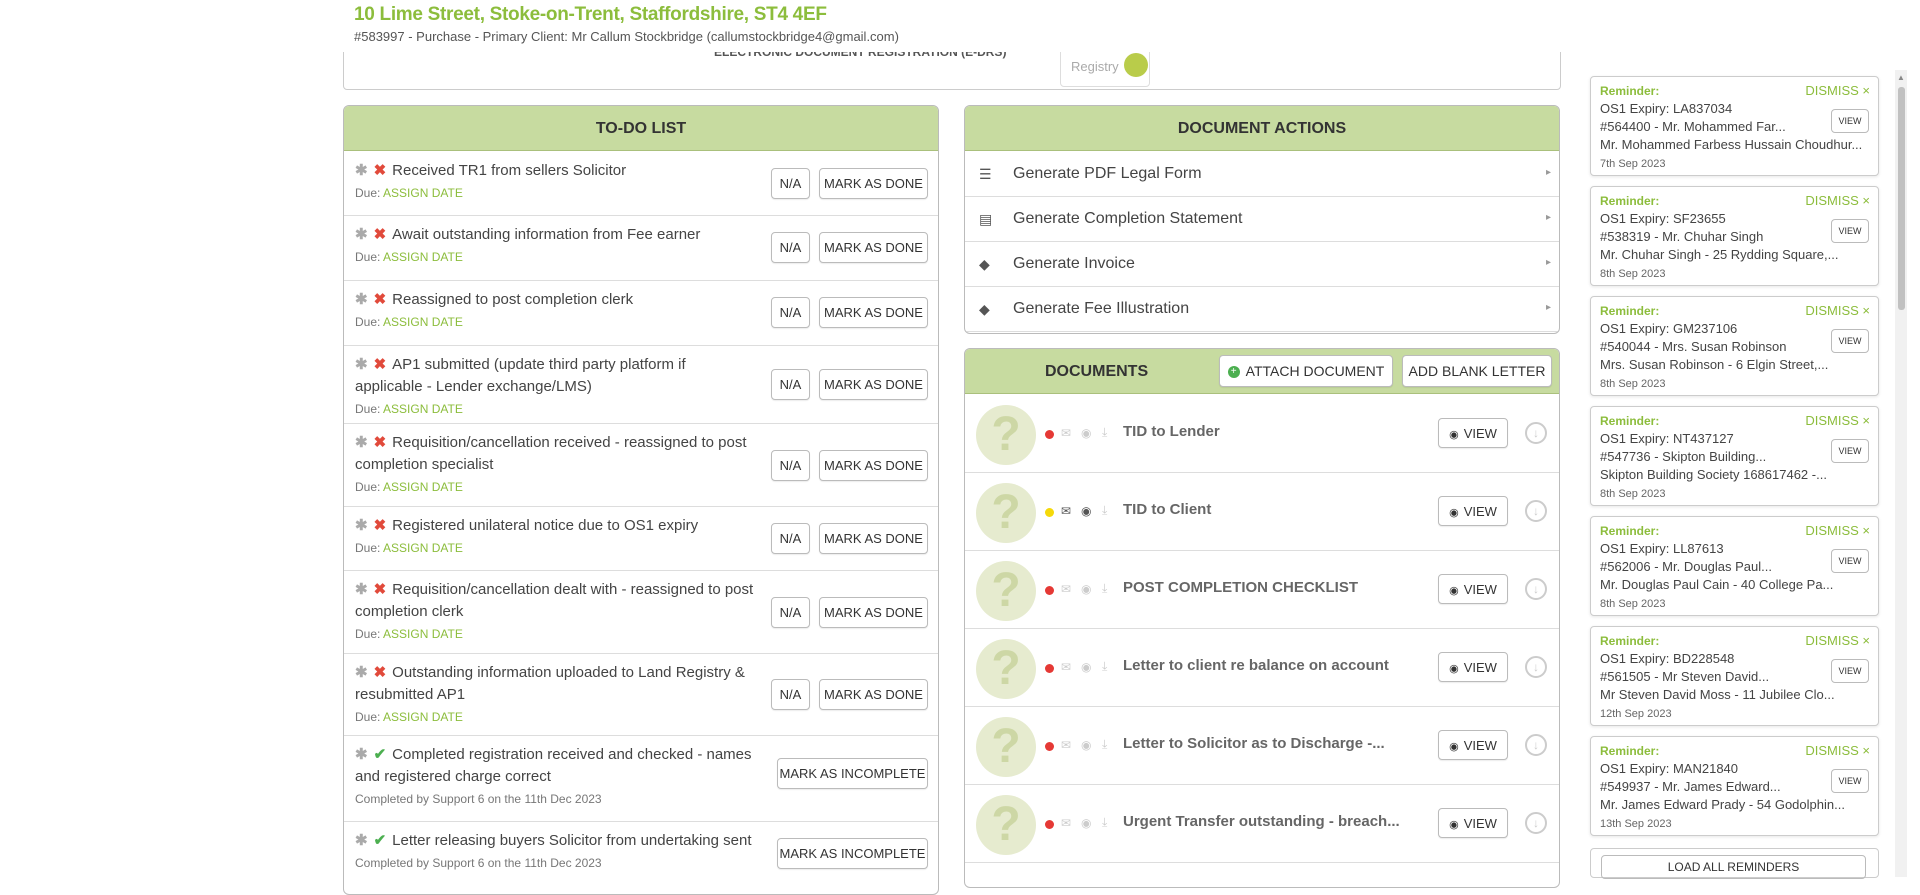  What do you see at coordinates (1901, 198) in the screenshot?
I see `scrollbar-thumb` at bounding box center [1901, 198].